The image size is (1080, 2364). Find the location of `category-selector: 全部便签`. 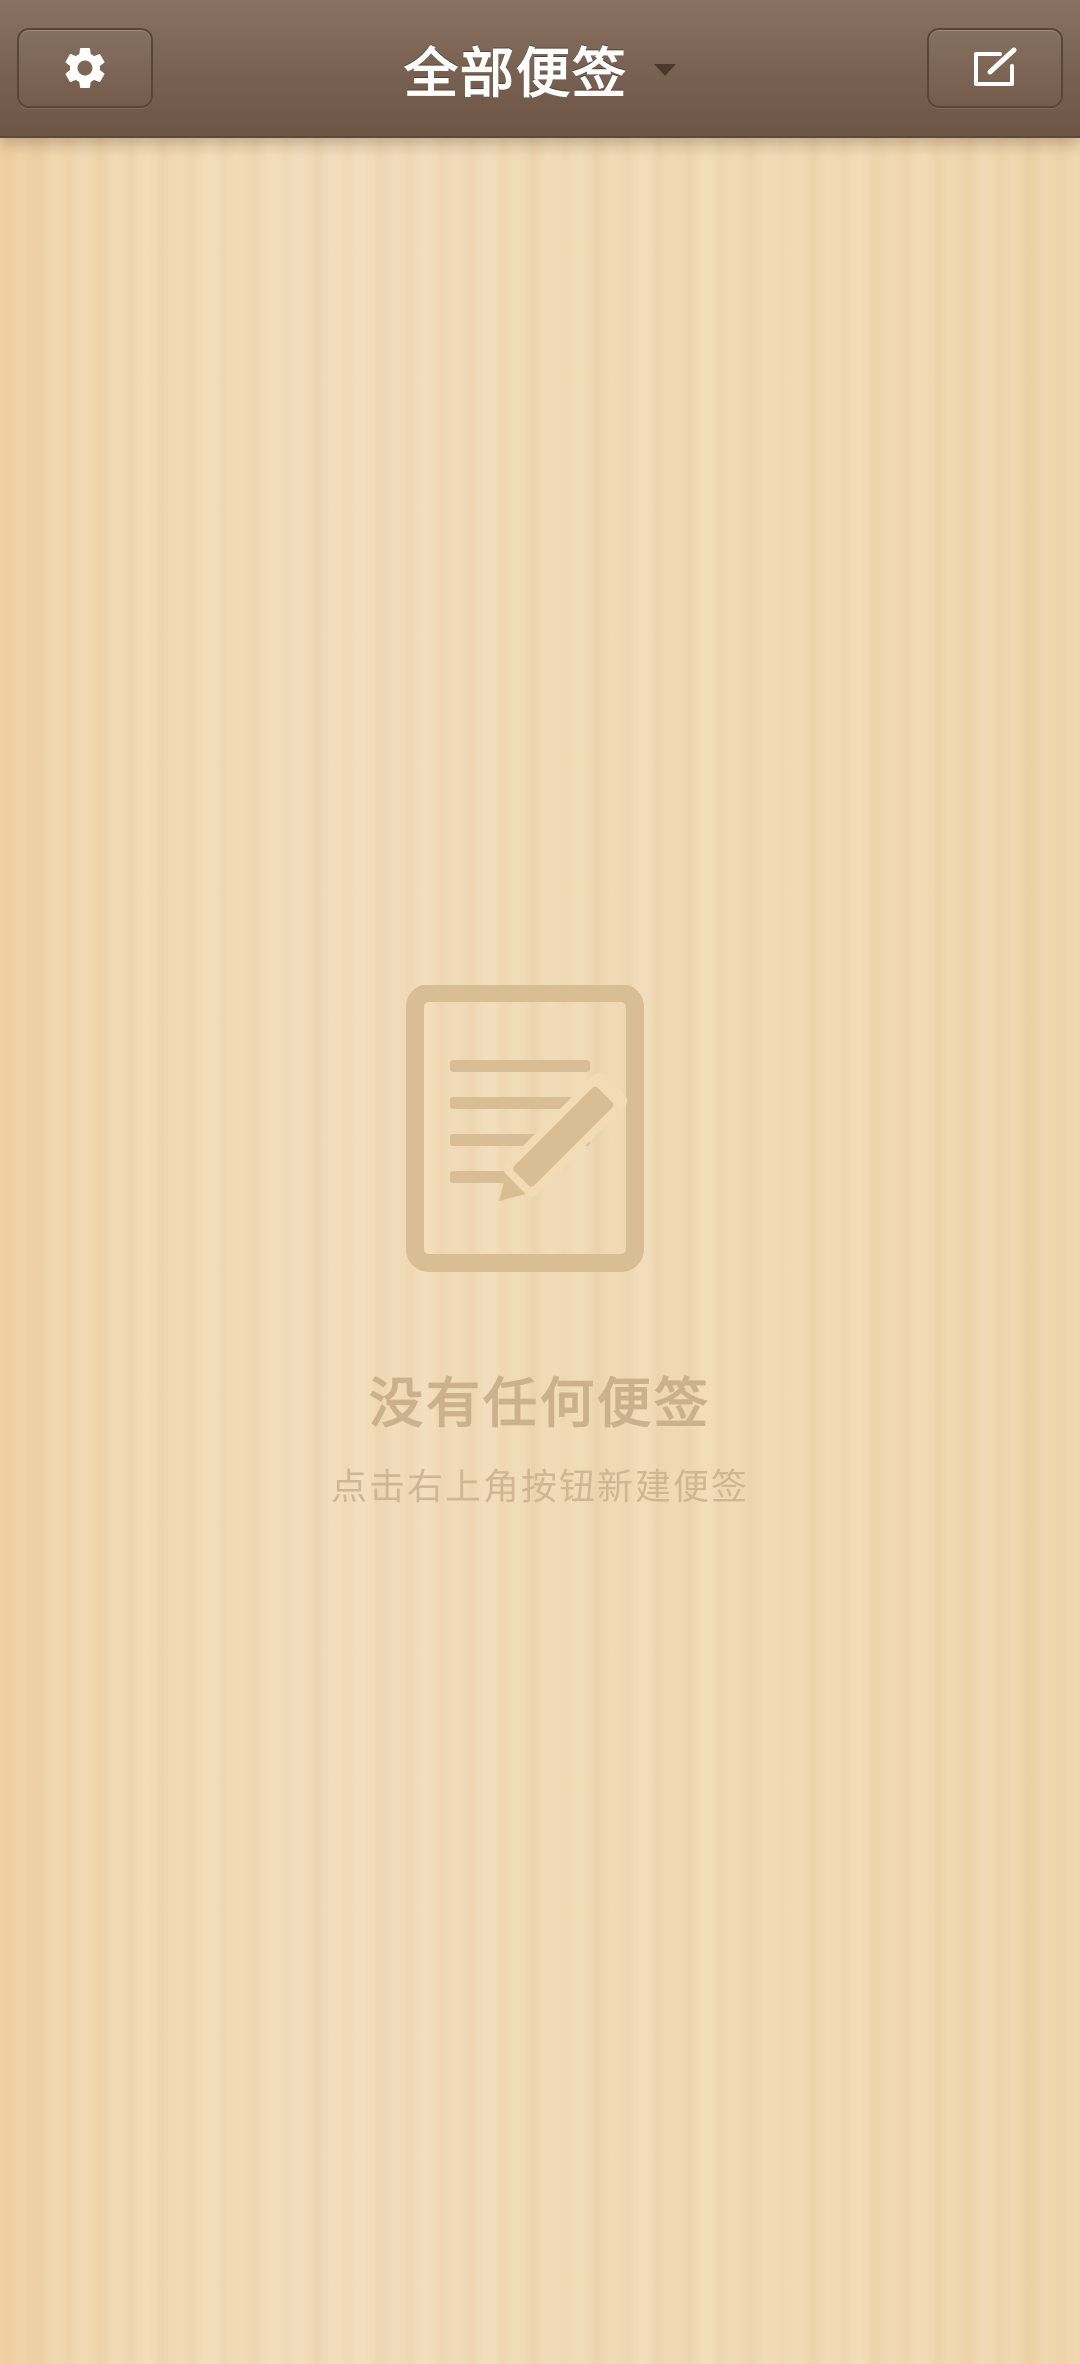

category-selector: 全部便签 is located at coordinates (540, 68).